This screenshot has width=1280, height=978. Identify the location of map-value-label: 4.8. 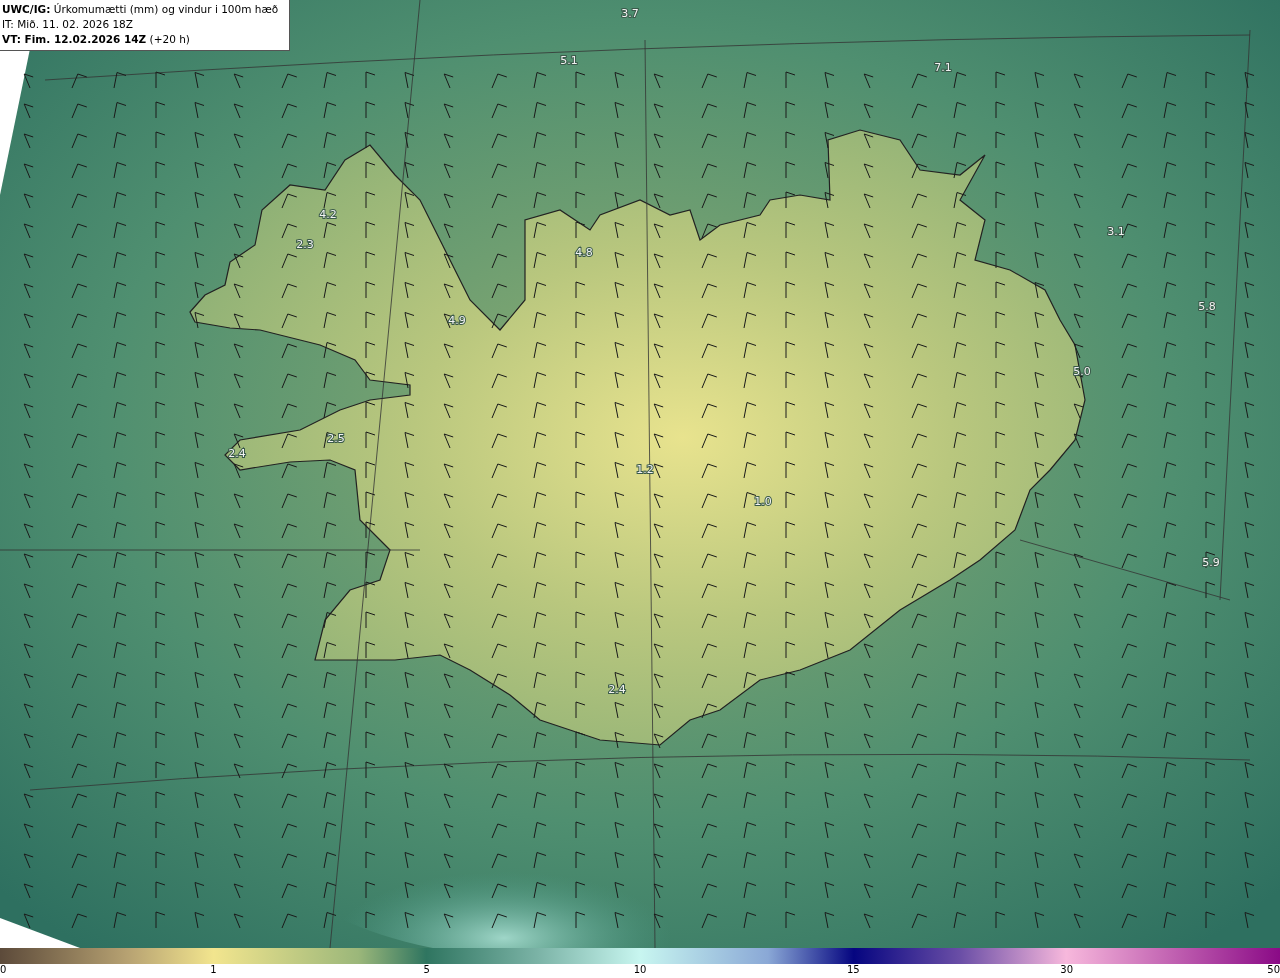
(584, 252).